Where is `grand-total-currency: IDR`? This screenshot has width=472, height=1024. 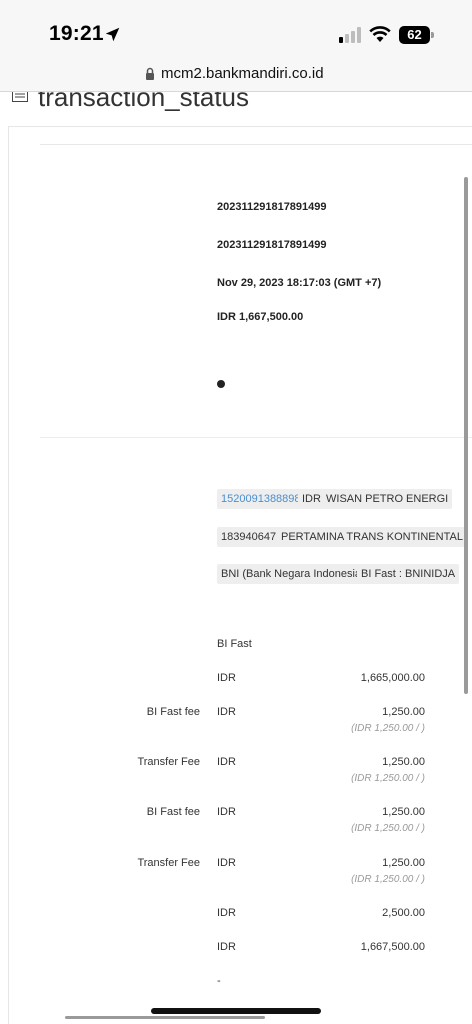 grand-total-currency: IDR is located at coordinates (226, 947).